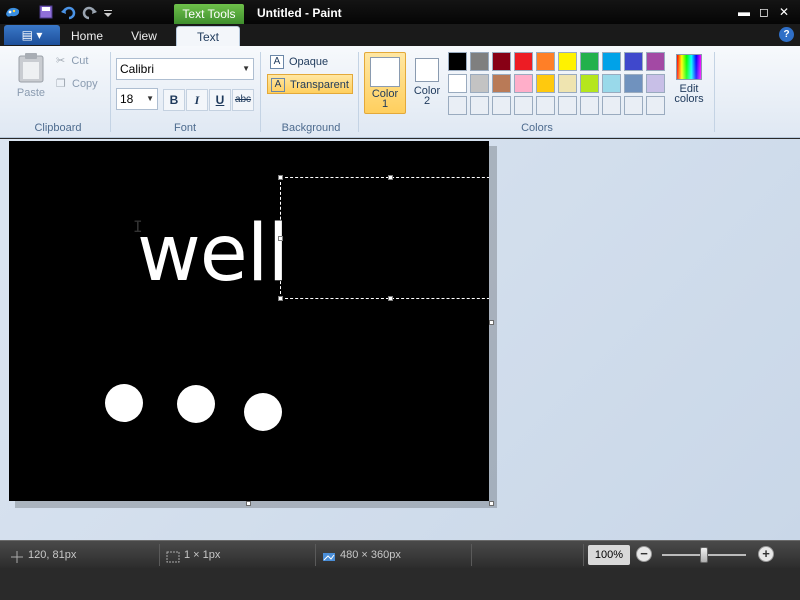 The width and height of the screenshot is (800, 600). Describe the element at coordinates (609, 555) in the screenshot. I see `zoom-level: 100%` at that location.